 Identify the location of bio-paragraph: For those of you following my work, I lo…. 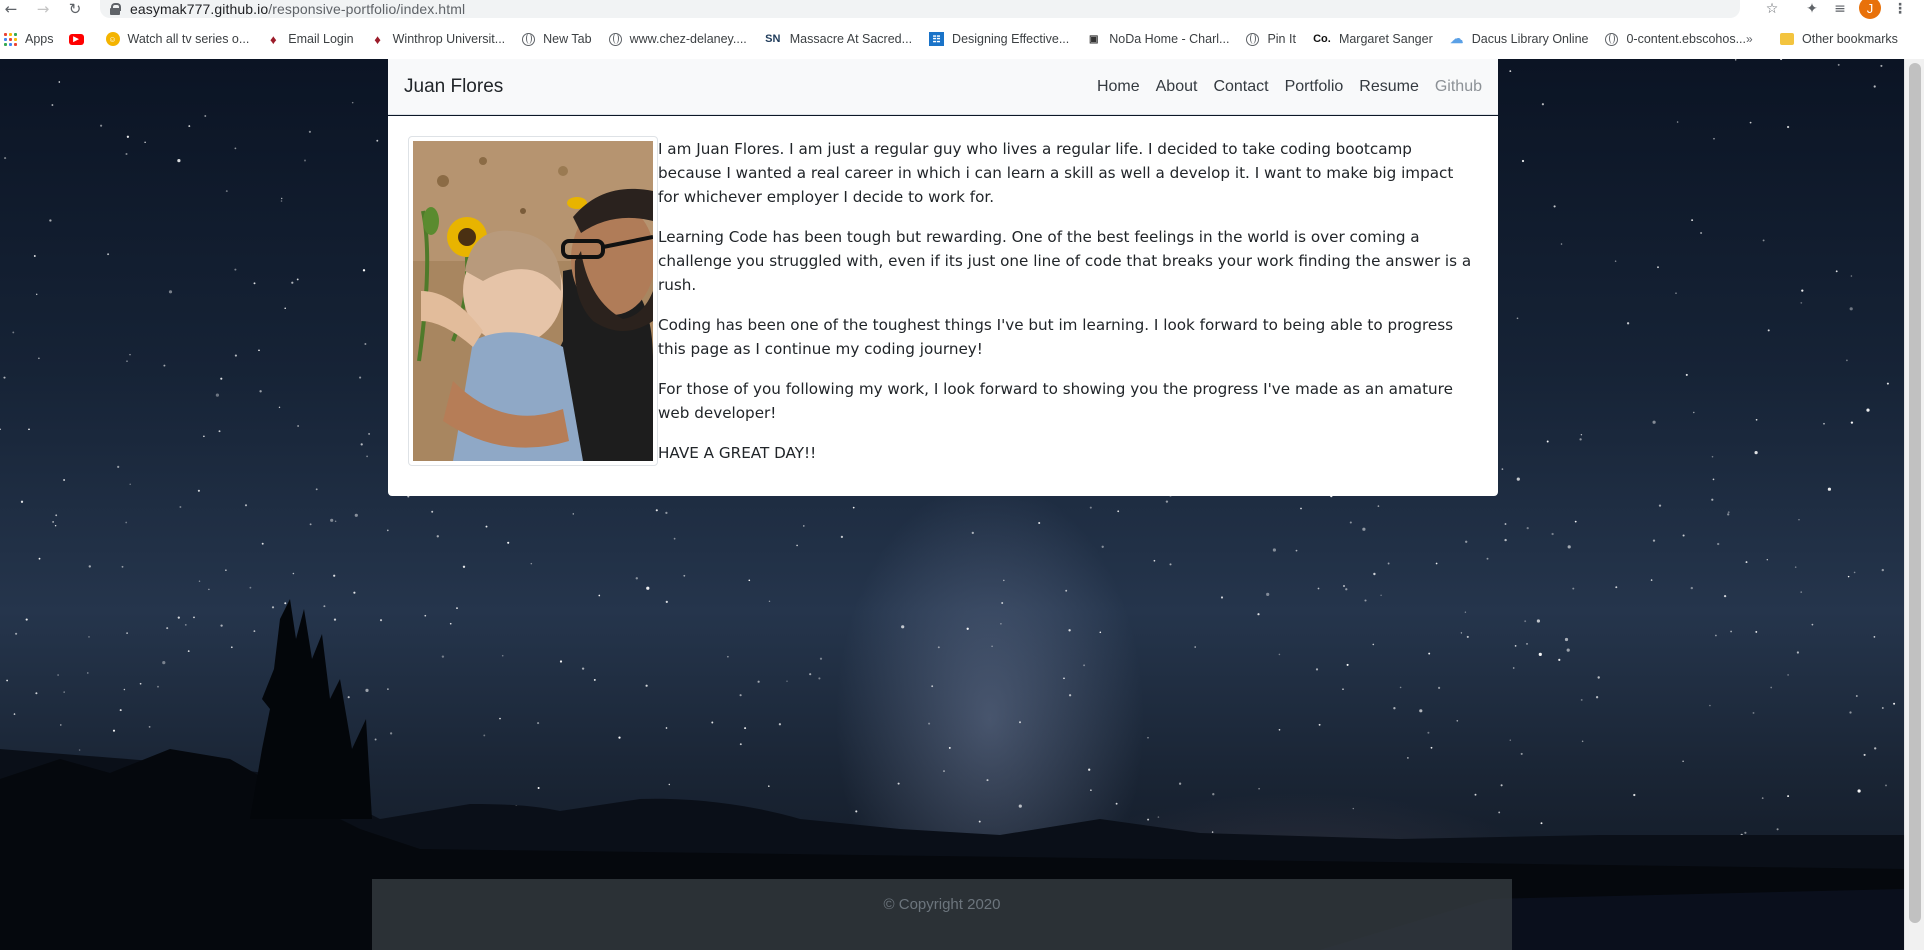
(1055, 401).